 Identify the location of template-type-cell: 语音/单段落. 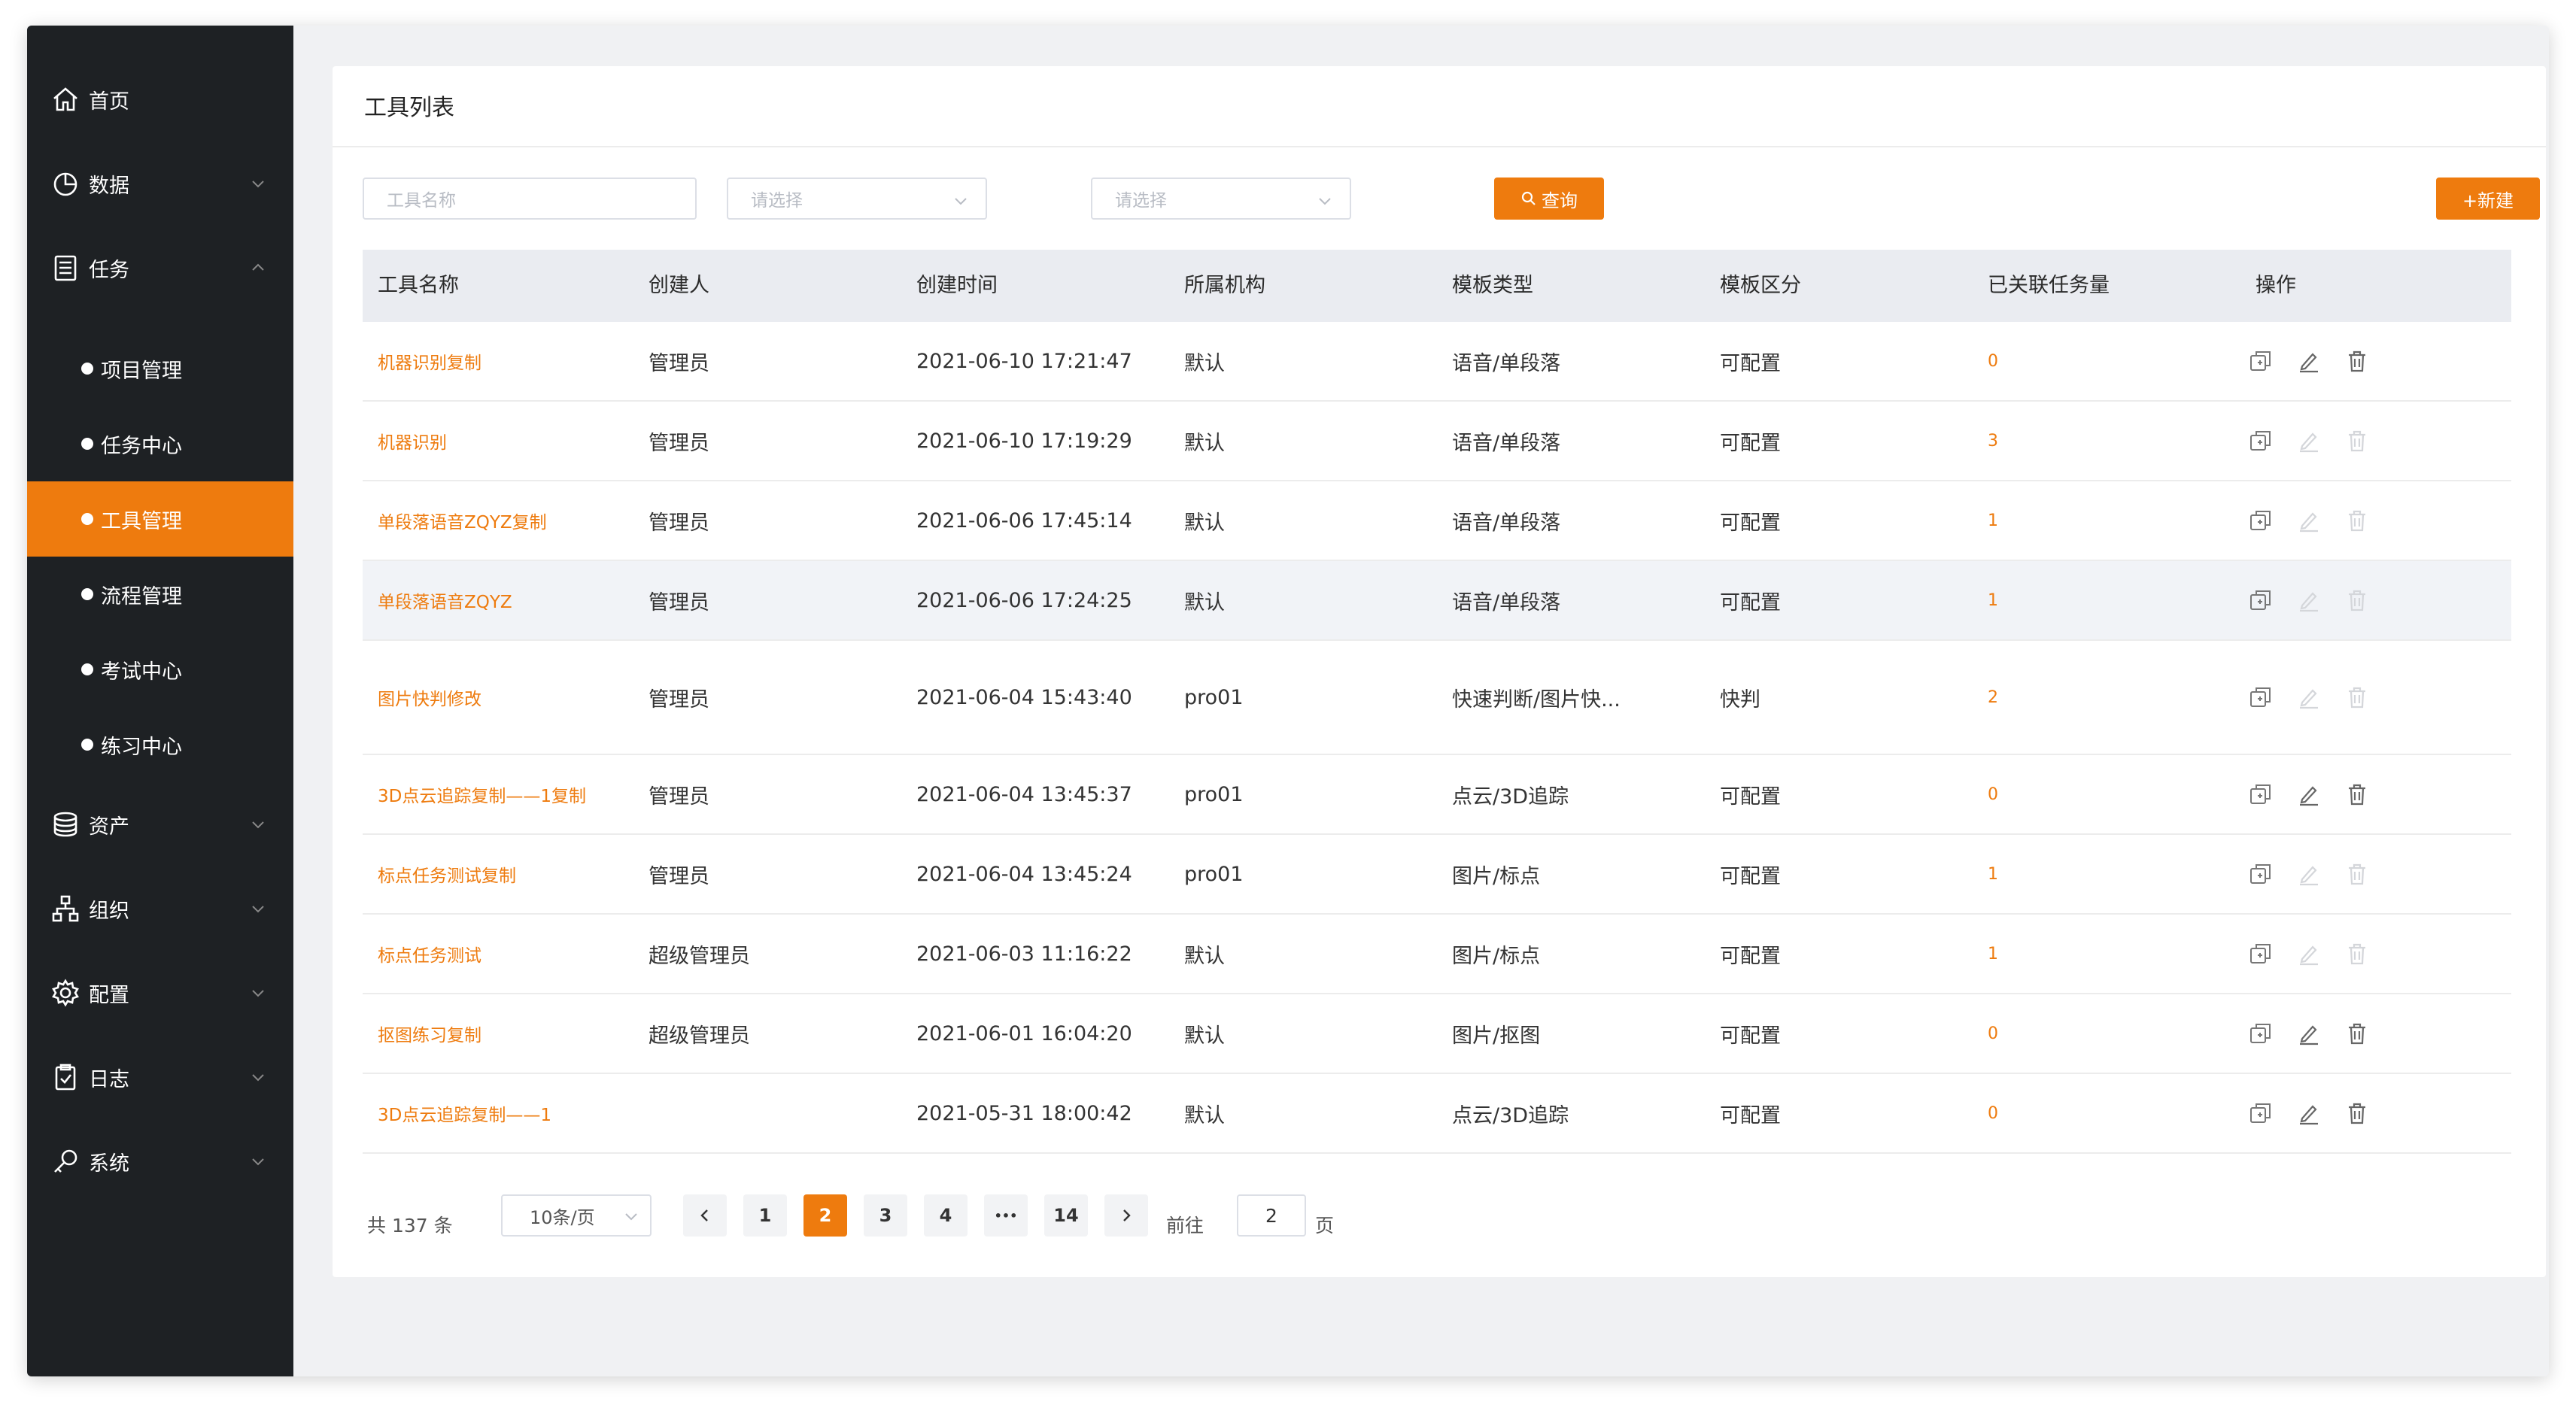
(1507, 602).